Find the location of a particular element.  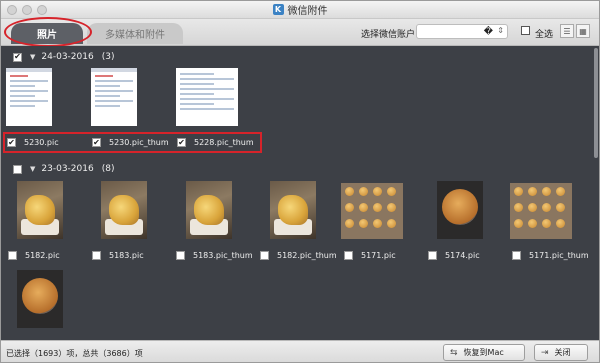

chevron-updown-icon: ⇕ is located at coordinates (500, 30).